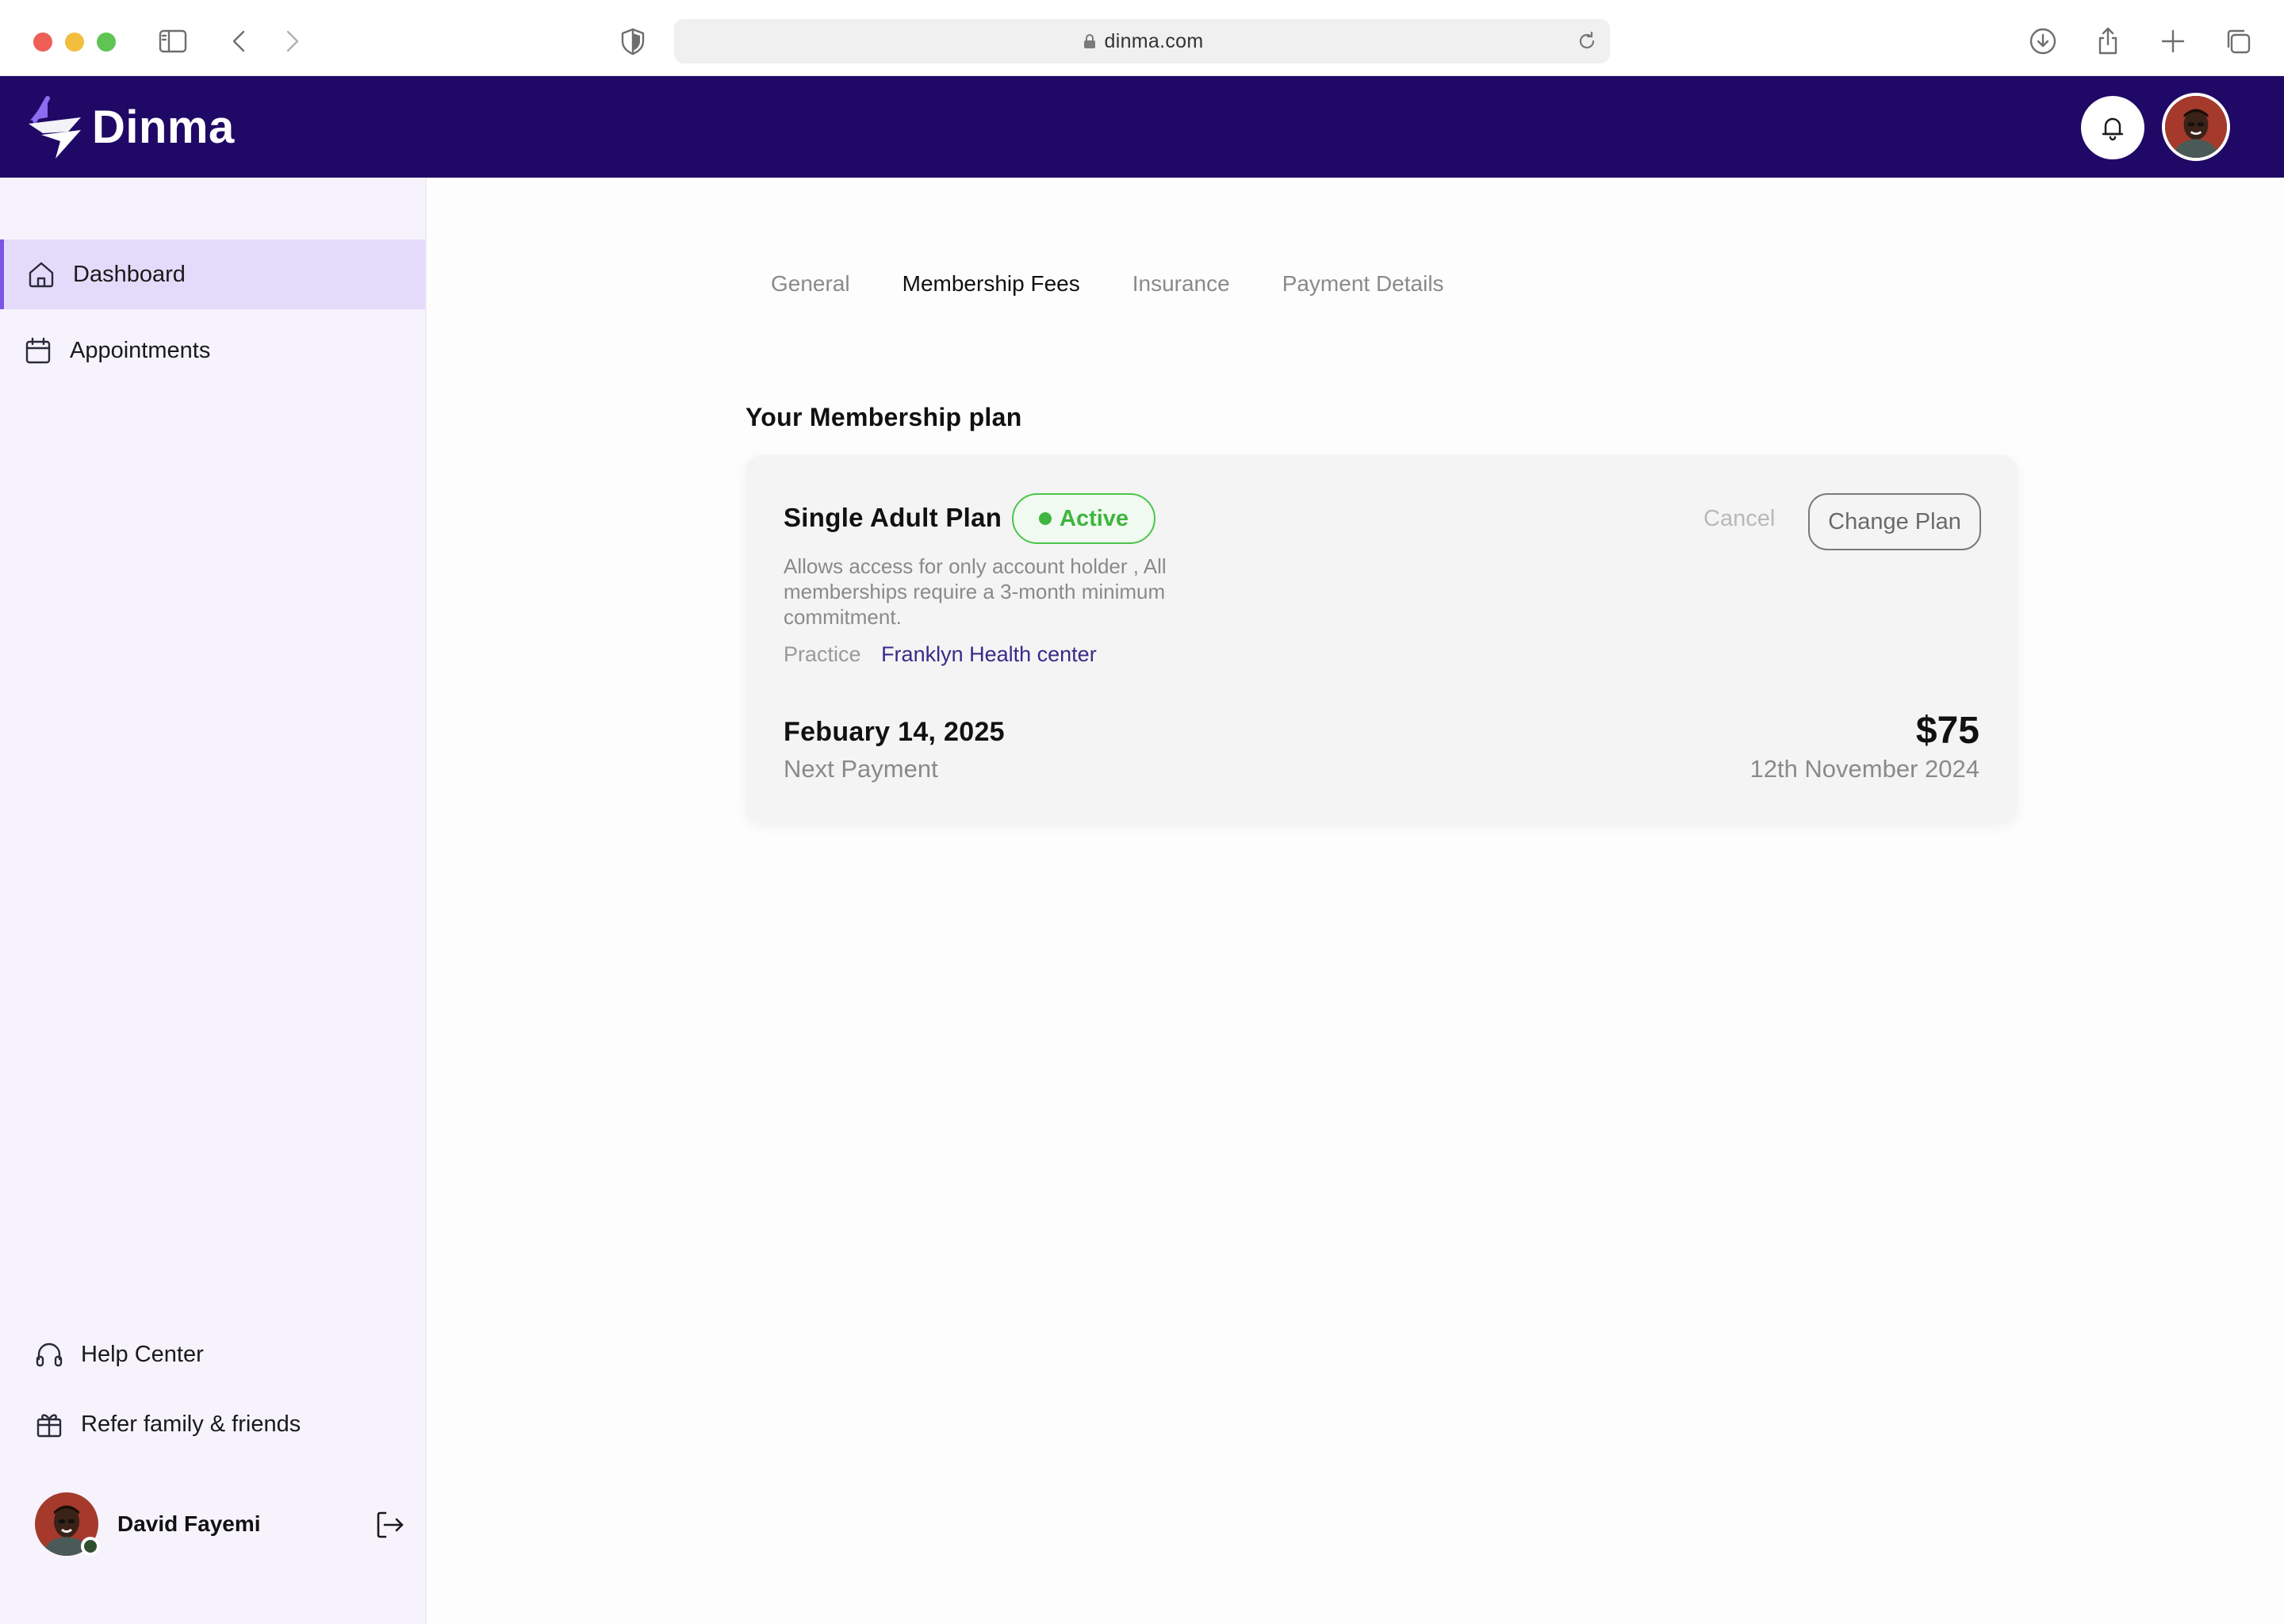 The image size is (2284, 1624). I want to click on sidebar-item-label: Dashboard, so click(129, 274).